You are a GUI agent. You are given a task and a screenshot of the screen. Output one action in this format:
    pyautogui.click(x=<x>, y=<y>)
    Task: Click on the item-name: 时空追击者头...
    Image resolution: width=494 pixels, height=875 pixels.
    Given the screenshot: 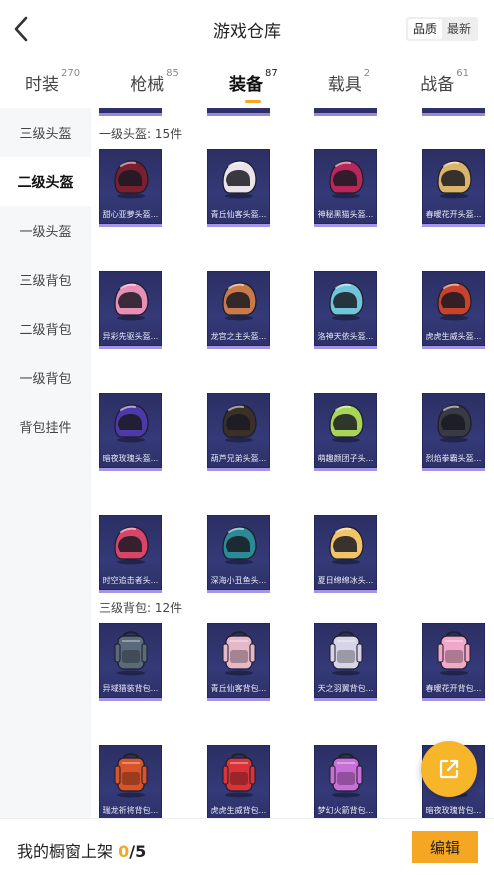 What is the action you would take?
    pyautogui.click(x=130, y=580)
    